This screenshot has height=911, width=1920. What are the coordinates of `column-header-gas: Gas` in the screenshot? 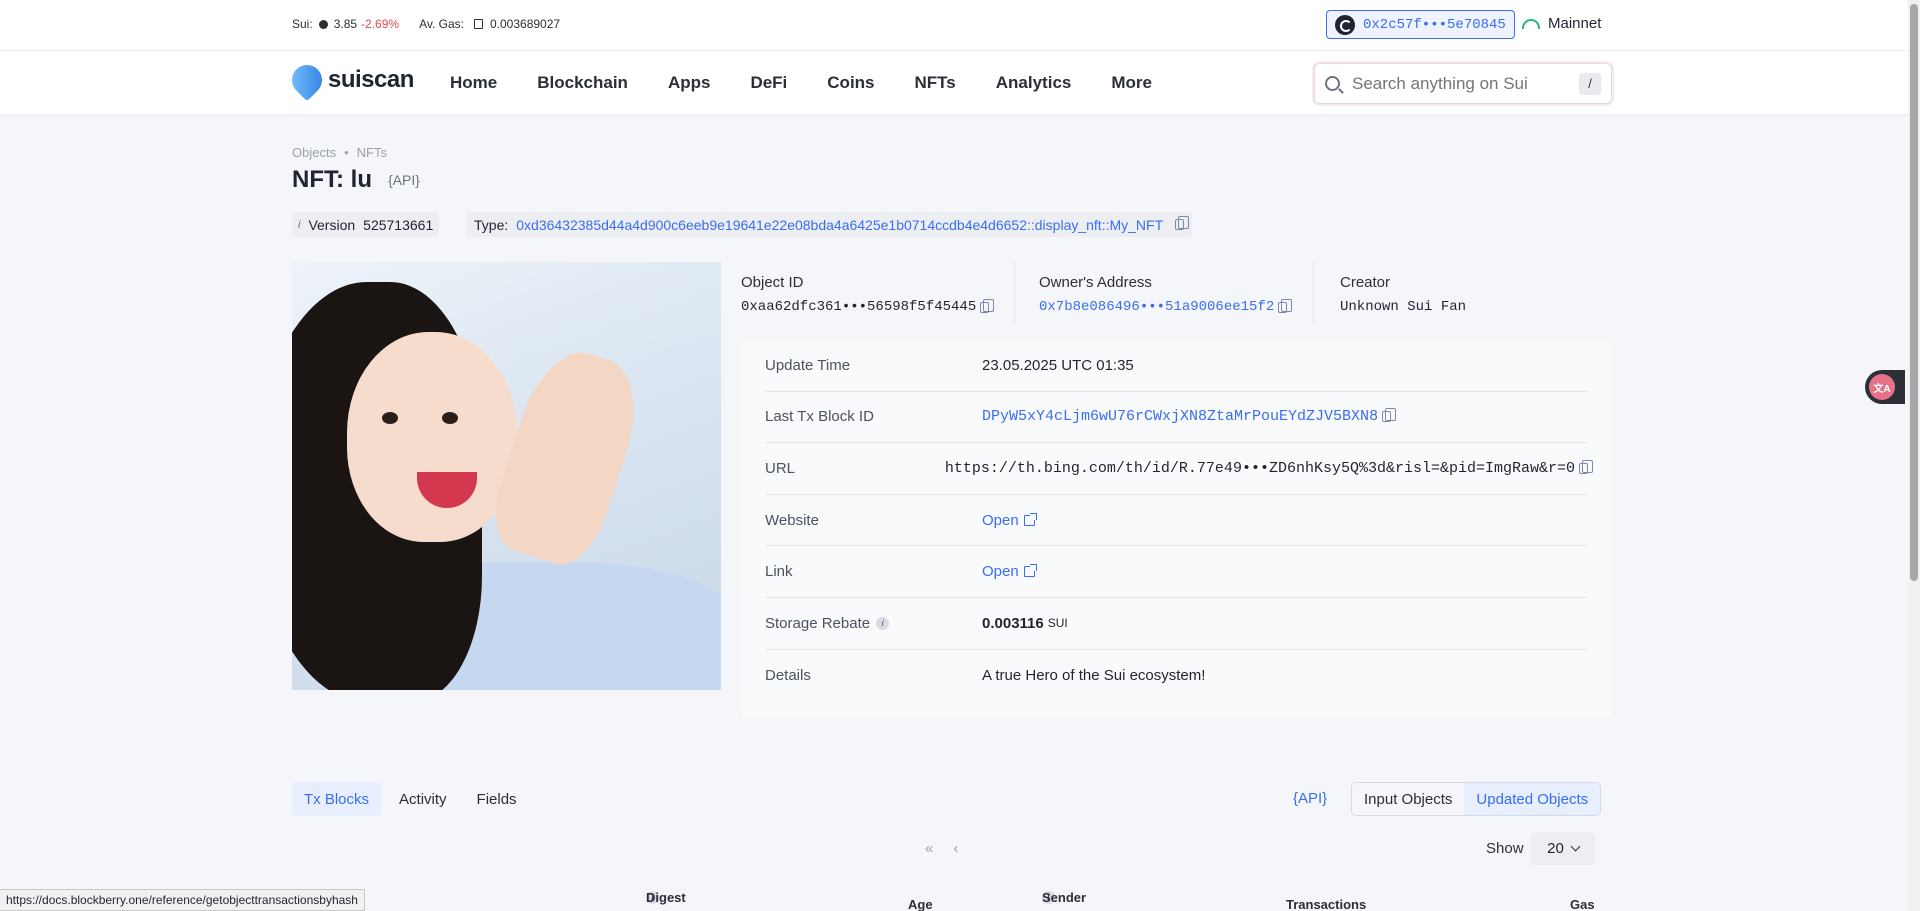 It's located at (1582, 904).